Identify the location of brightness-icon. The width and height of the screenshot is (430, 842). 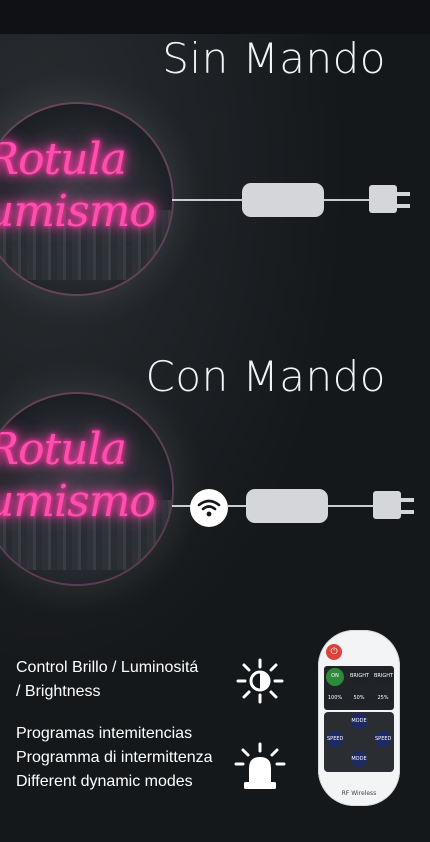
(260, 683).